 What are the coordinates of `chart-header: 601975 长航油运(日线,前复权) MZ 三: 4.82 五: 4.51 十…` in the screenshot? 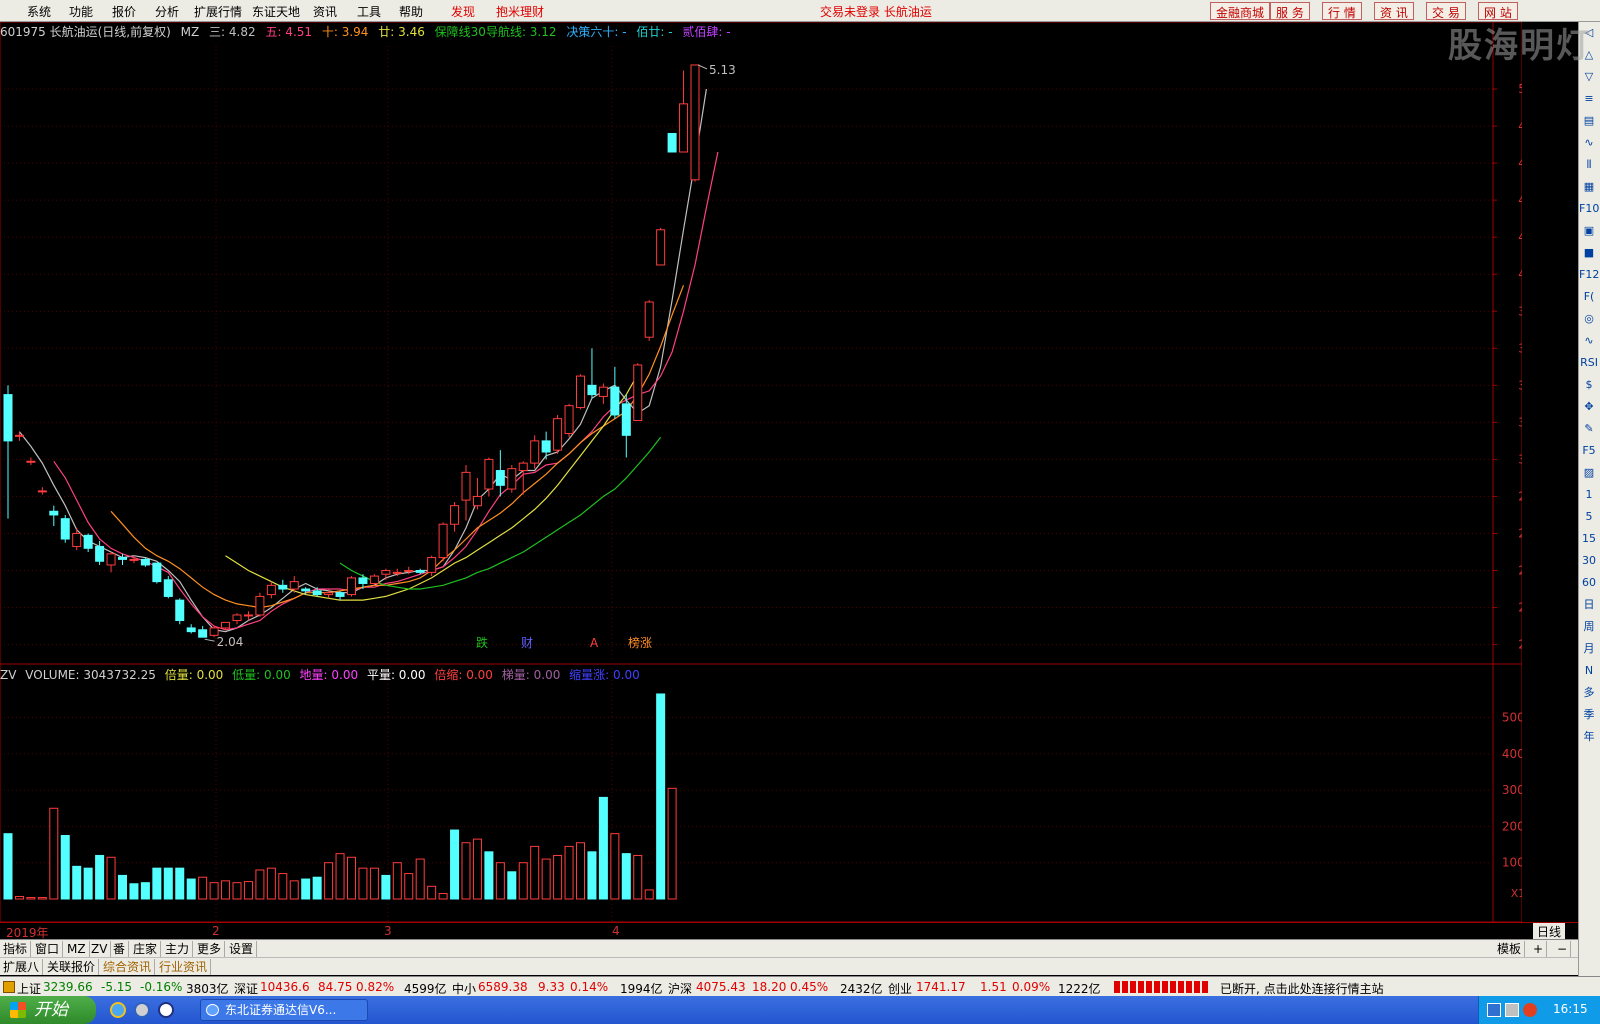 It's located at (368, 32).